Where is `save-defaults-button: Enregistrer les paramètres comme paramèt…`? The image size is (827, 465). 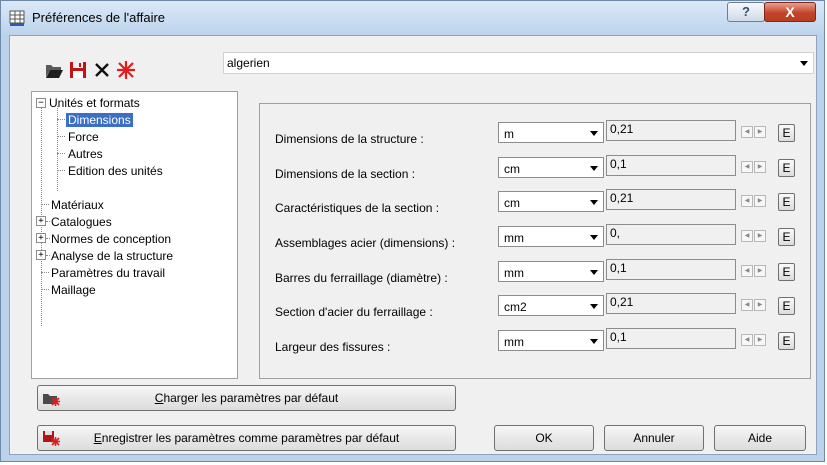 save-defaults-button: Enregistrer les paramètres comme paramèt… is located at coordinates (246, 438).